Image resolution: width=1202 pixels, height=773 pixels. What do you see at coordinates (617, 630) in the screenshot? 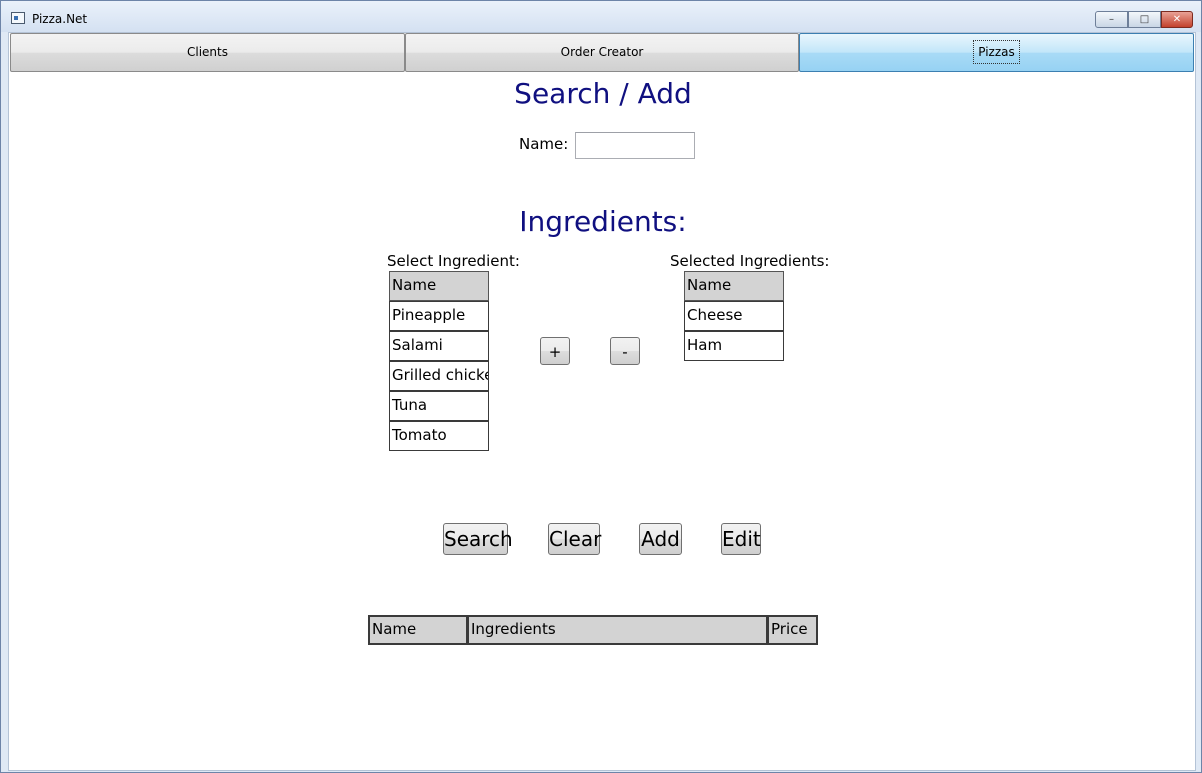
I see `column-header-ingredients: Ingredients` at bounding box center [617, 630].